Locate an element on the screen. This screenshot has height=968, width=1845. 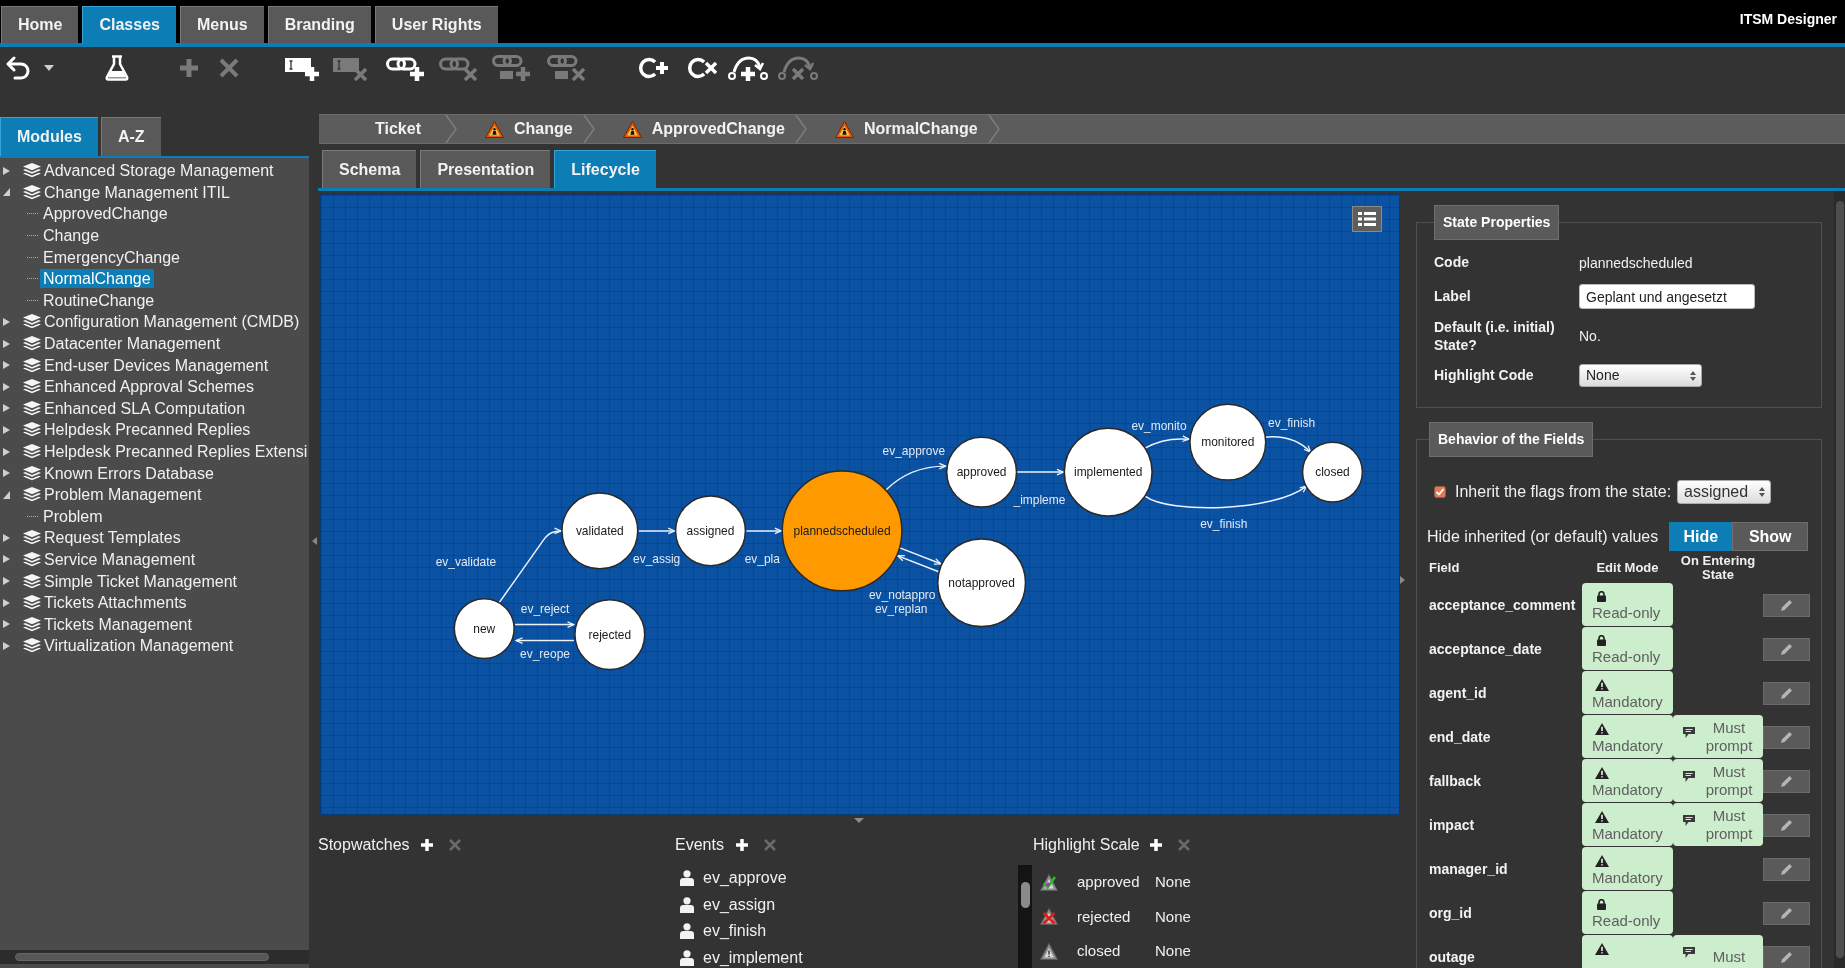
nav-tab: Menus is located at coordinates (221, 24).